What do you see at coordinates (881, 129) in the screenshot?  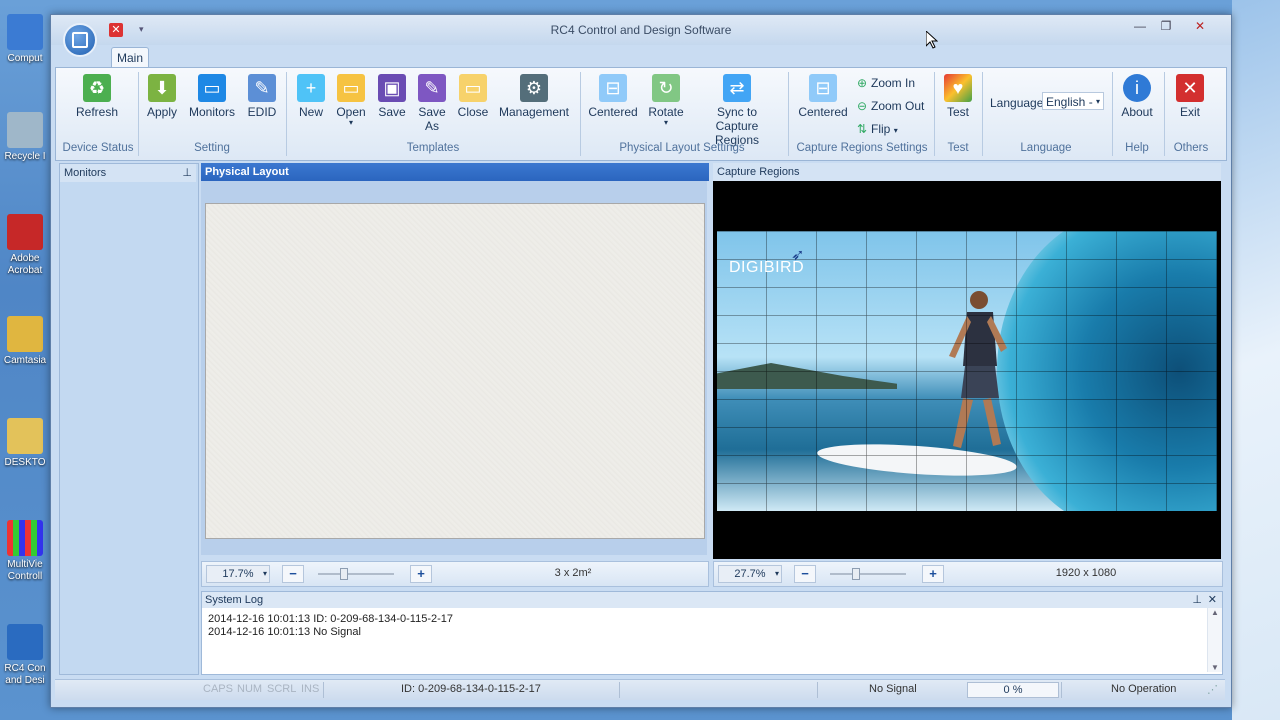 I see `flip-label: Flip` at bounding box center [881, 129].